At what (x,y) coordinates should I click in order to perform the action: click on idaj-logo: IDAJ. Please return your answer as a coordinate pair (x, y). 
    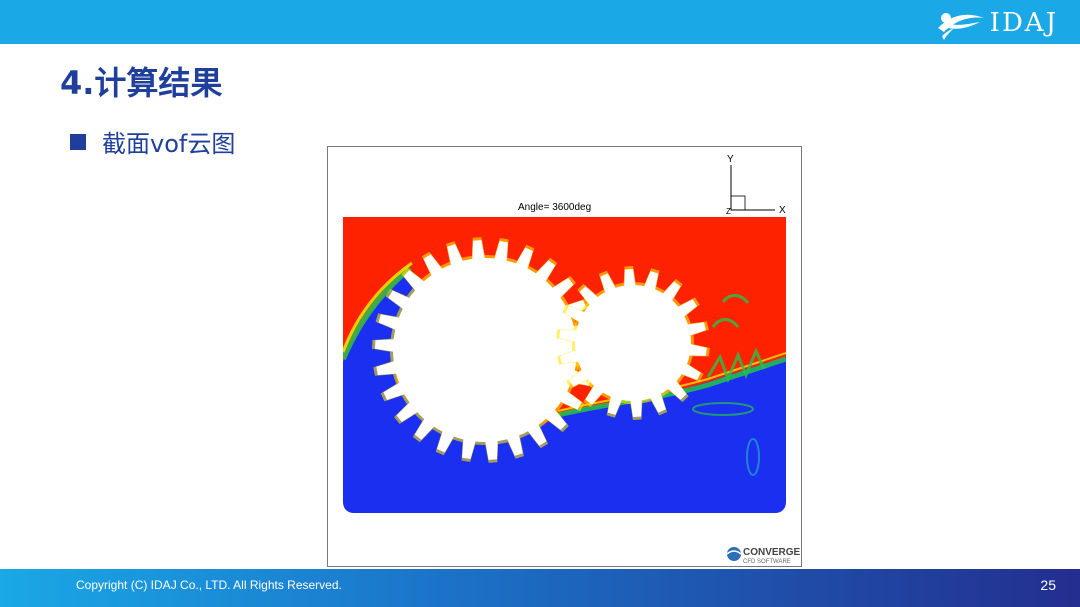
    Looking at the image, I should click on (996, 23).